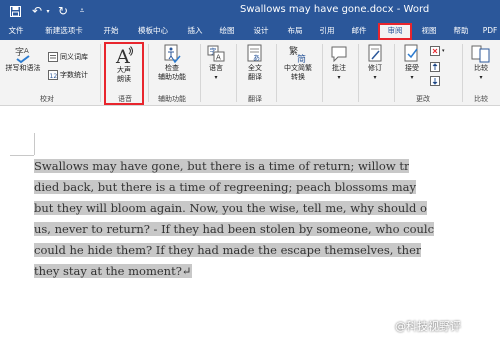 This screenshot has width=500, height=349. Describe the element at coordinates (412, 63) in the screenshot. I see `accept-button: 接受 ▾` at that location.